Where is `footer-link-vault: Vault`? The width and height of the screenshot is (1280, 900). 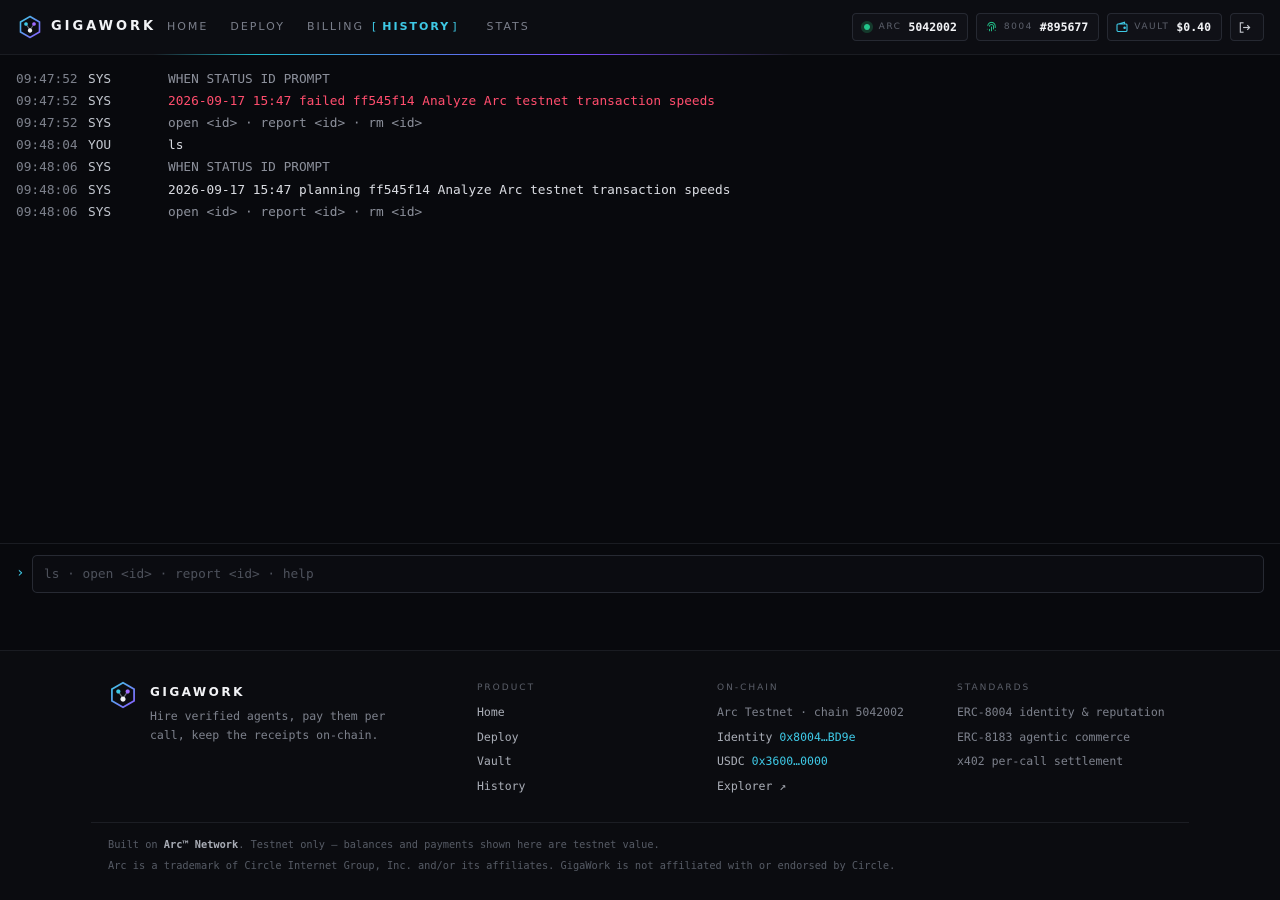 footer-link-vault: Vault is located at coordinates (506, 766).